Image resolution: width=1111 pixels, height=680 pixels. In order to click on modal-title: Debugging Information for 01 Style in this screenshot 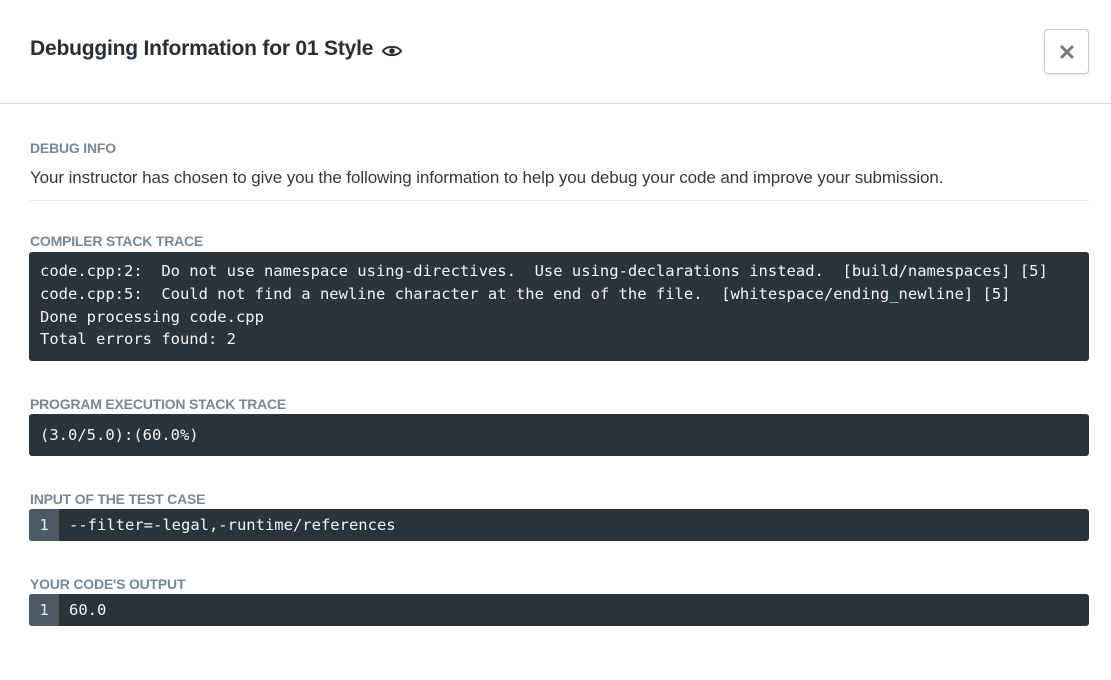, I will do `click(216, 49)`.